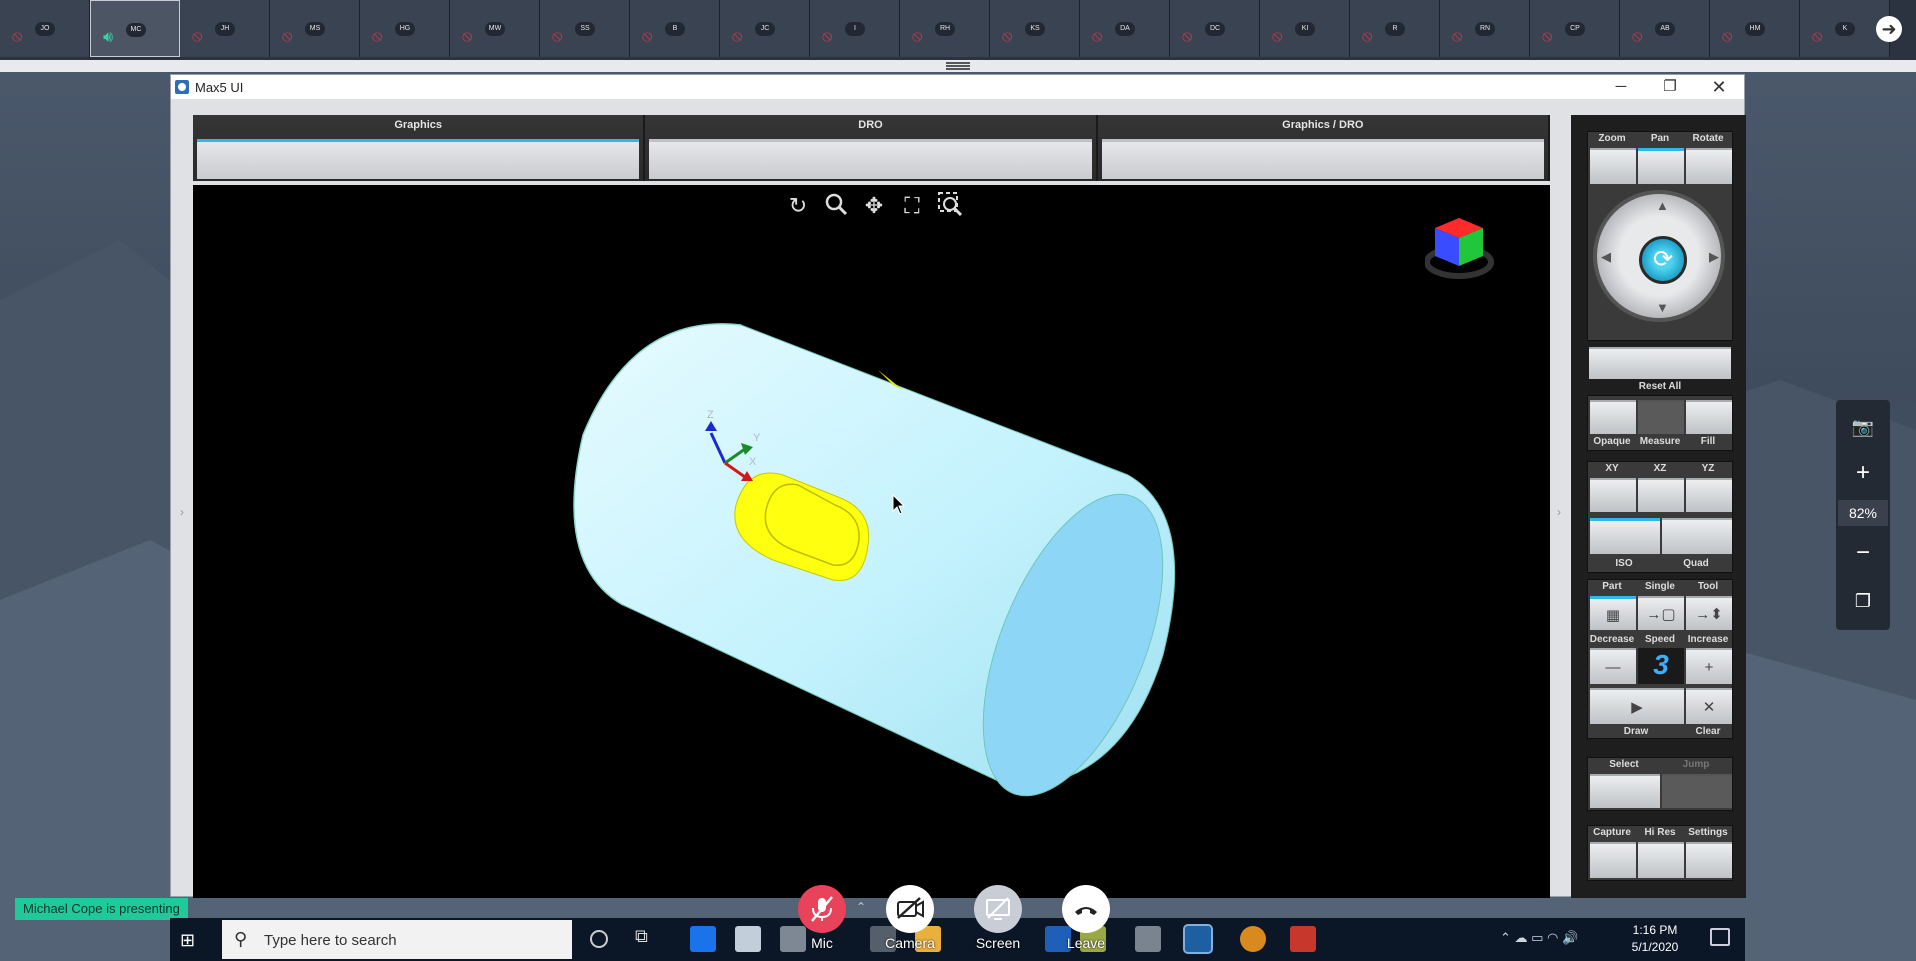  Describe the element at coordinates (135, 28) in the screenshot. I see `participant-tile: 🔊︎ MC` at that location.